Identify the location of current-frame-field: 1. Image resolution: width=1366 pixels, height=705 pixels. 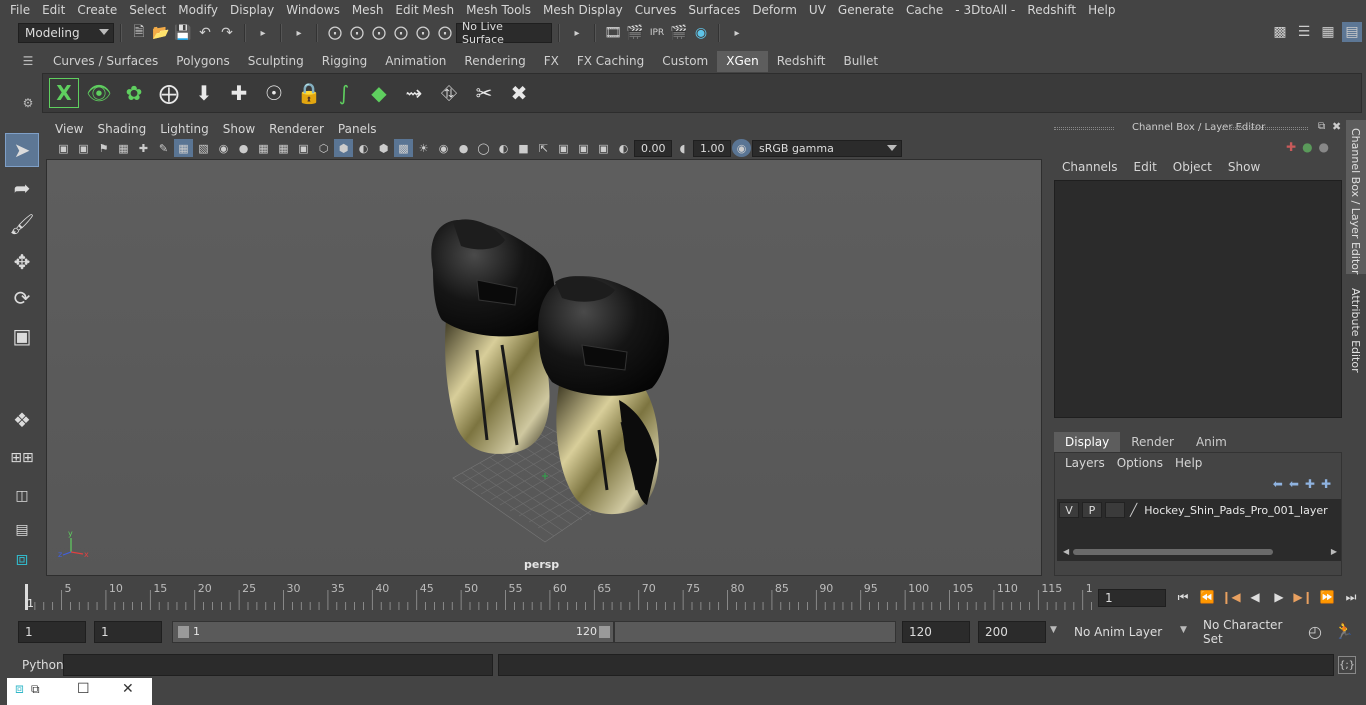
(1132, 598).